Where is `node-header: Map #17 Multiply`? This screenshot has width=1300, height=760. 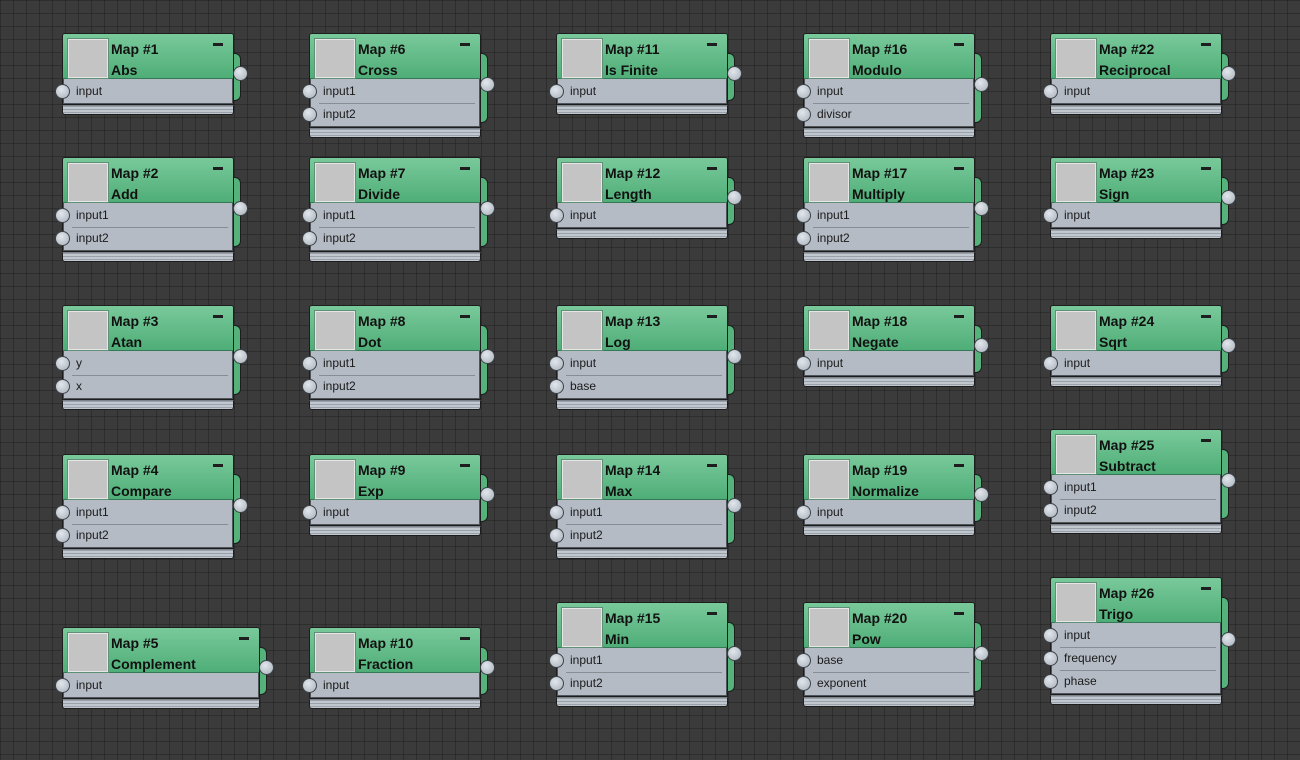
node-header: Map #17 Multiply is located at coordinates (889, 180).